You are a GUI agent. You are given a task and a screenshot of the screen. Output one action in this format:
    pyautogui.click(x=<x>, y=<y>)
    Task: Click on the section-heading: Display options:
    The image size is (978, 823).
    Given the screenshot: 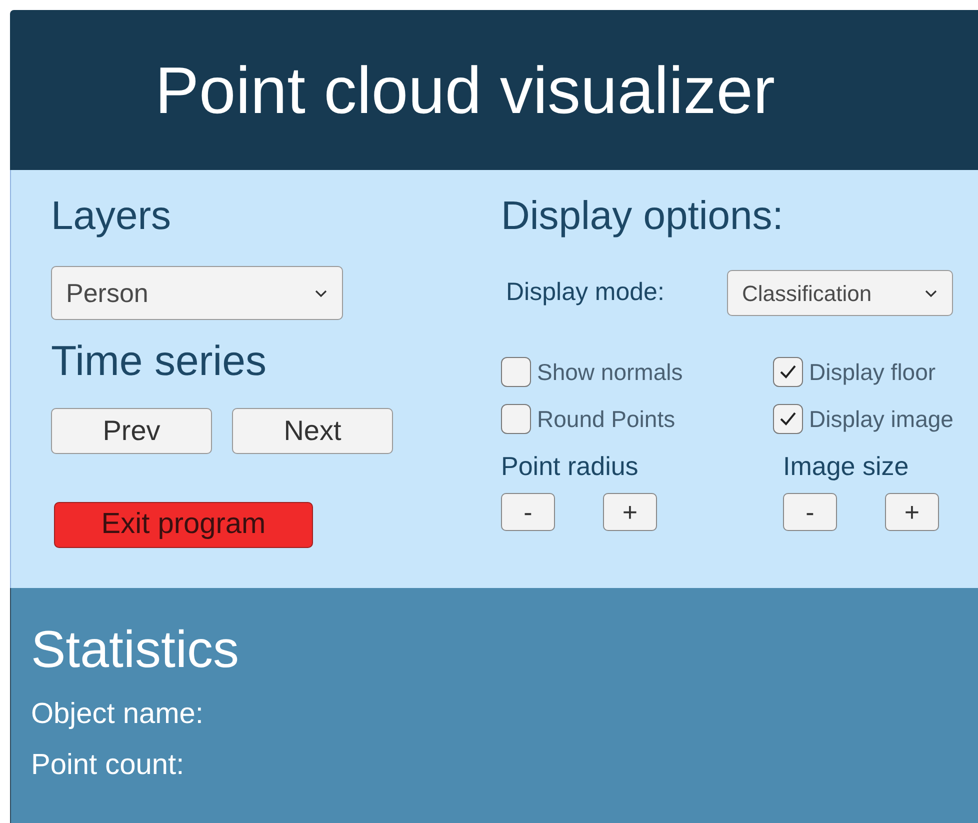 What is the action you would take?
    pyautogui.click(x=642, y=216)
    